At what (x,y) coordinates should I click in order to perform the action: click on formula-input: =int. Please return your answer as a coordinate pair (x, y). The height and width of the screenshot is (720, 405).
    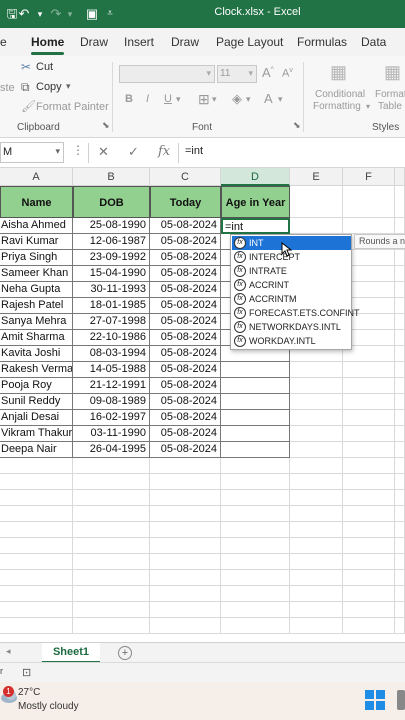
    Looking at the image, I should click on (194, 151).